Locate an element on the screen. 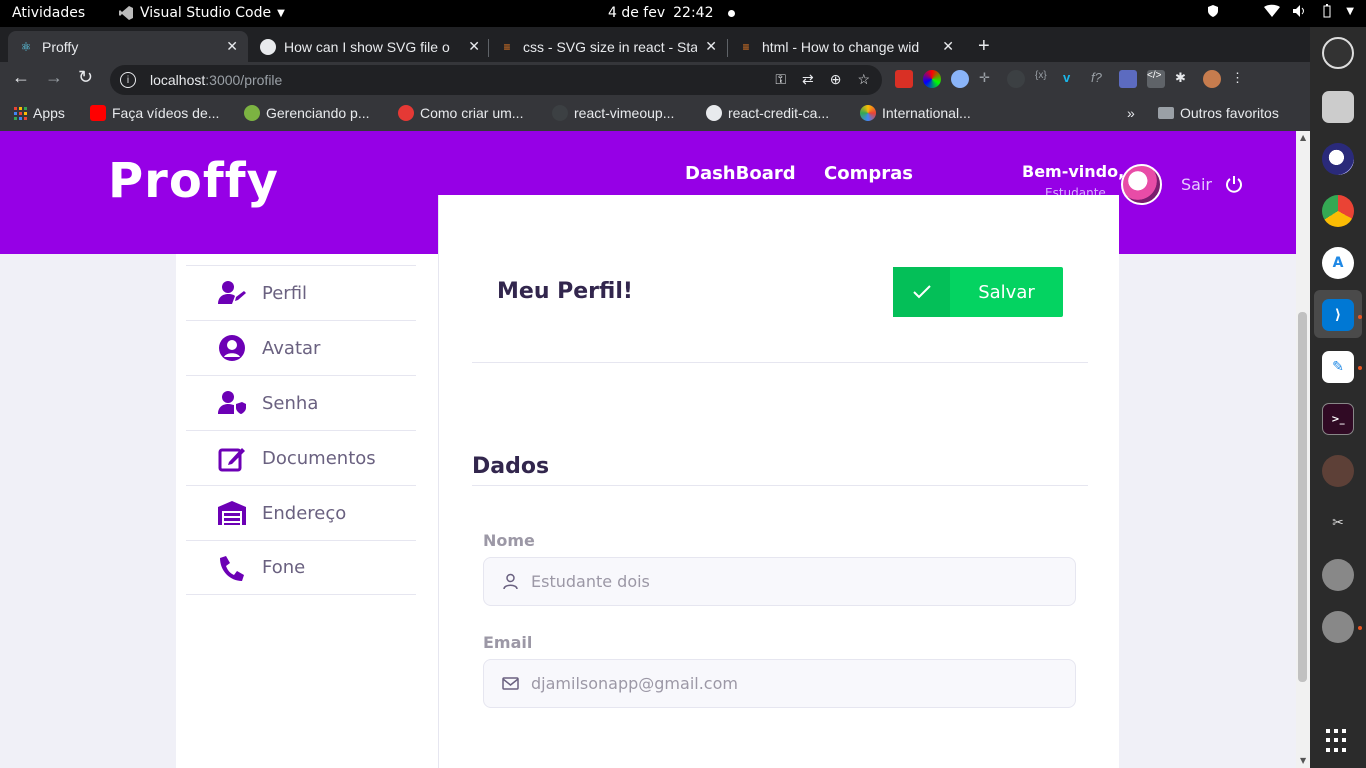  zoom-icon: ⊕ is located at coordinates (836, 79).